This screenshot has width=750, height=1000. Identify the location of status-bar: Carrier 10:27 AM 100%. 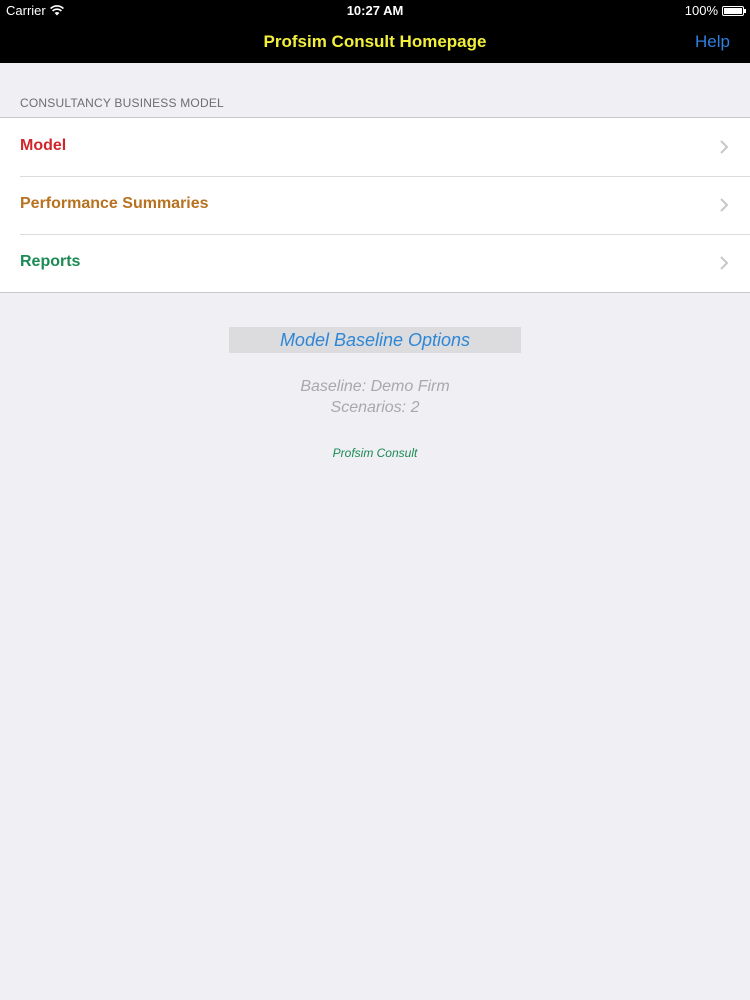
(375, 11).